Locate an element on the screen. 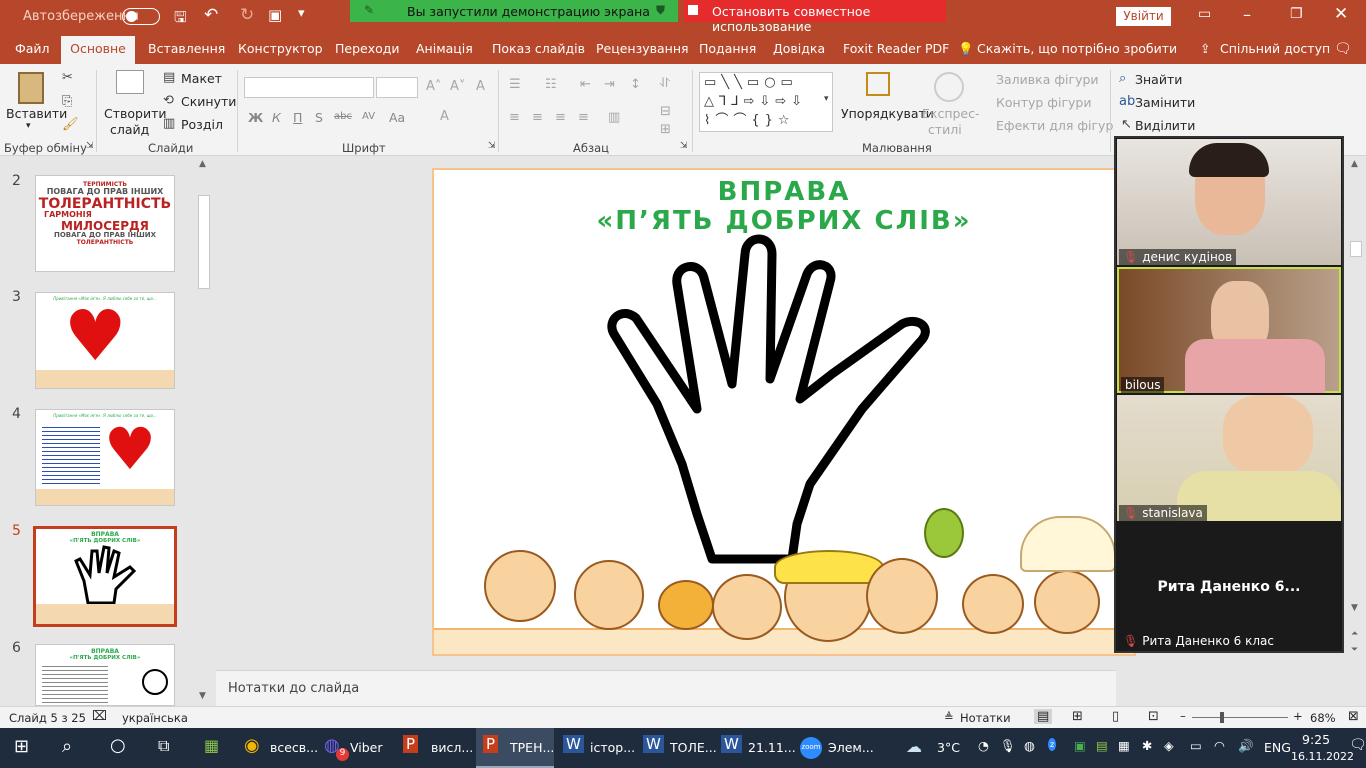 The height and width of the screenshot is (768, 1366). dialog-launcher-icon: ⇲ is located at coordinates (90, 146).